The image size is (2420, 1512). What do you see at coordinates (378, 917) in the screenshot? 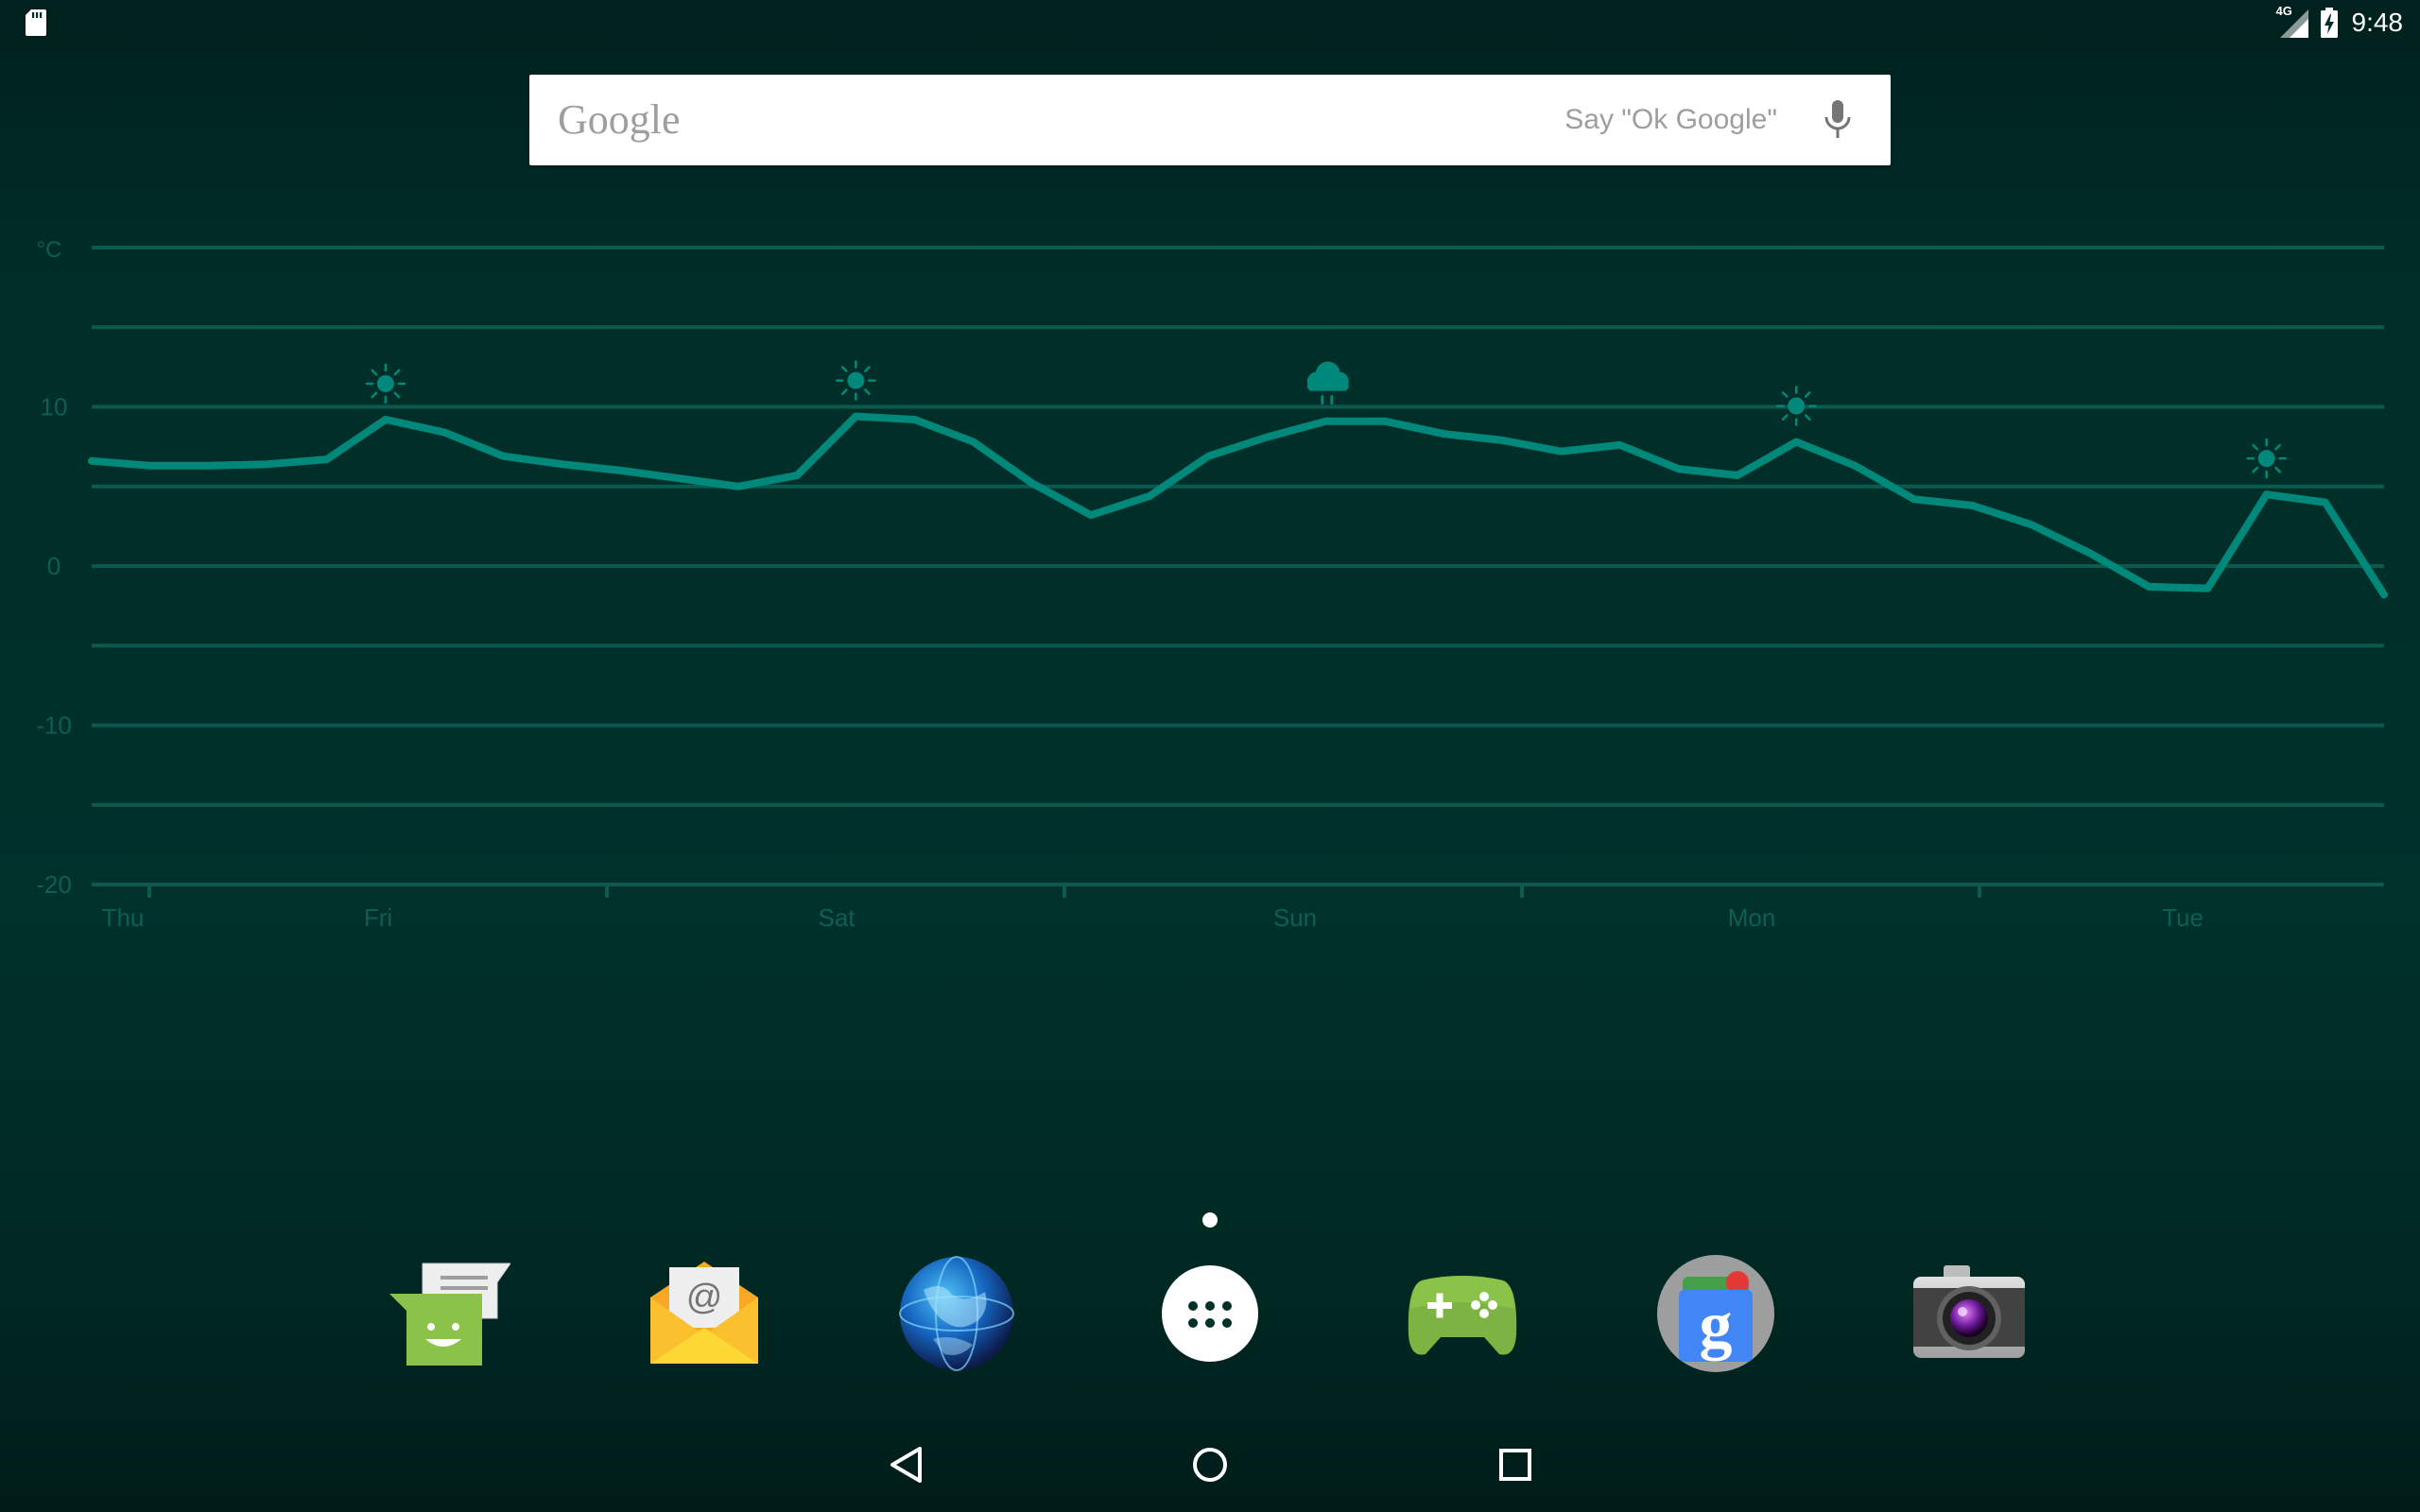
I see `day-label: Fri` at bounding box center [378, 917].